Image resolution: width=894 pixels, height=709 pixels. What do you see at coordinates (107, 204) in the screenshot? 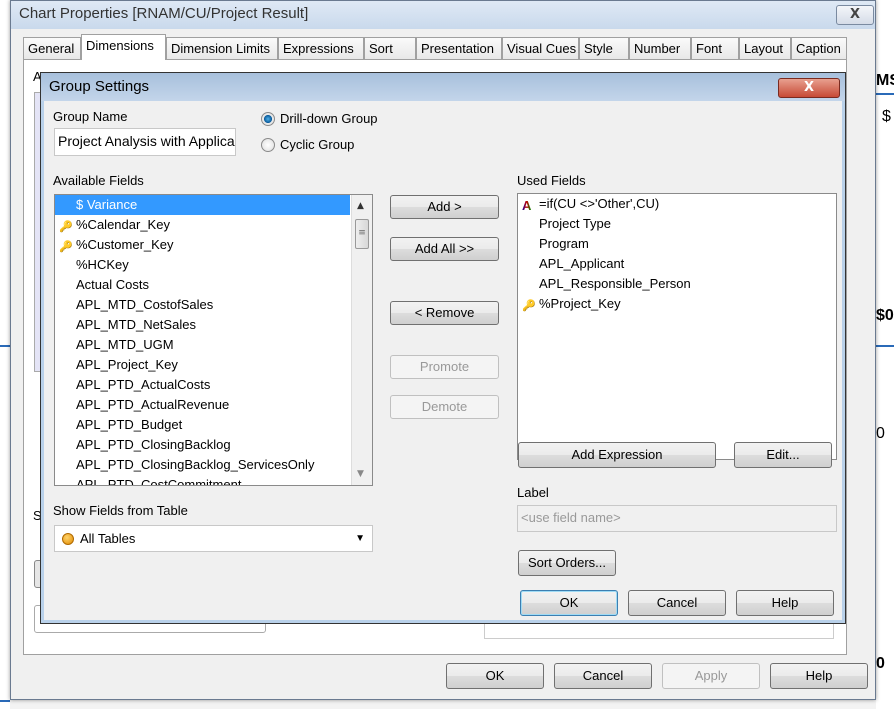
I see `field-label: $ Variance` at bounding box center [107, 204].